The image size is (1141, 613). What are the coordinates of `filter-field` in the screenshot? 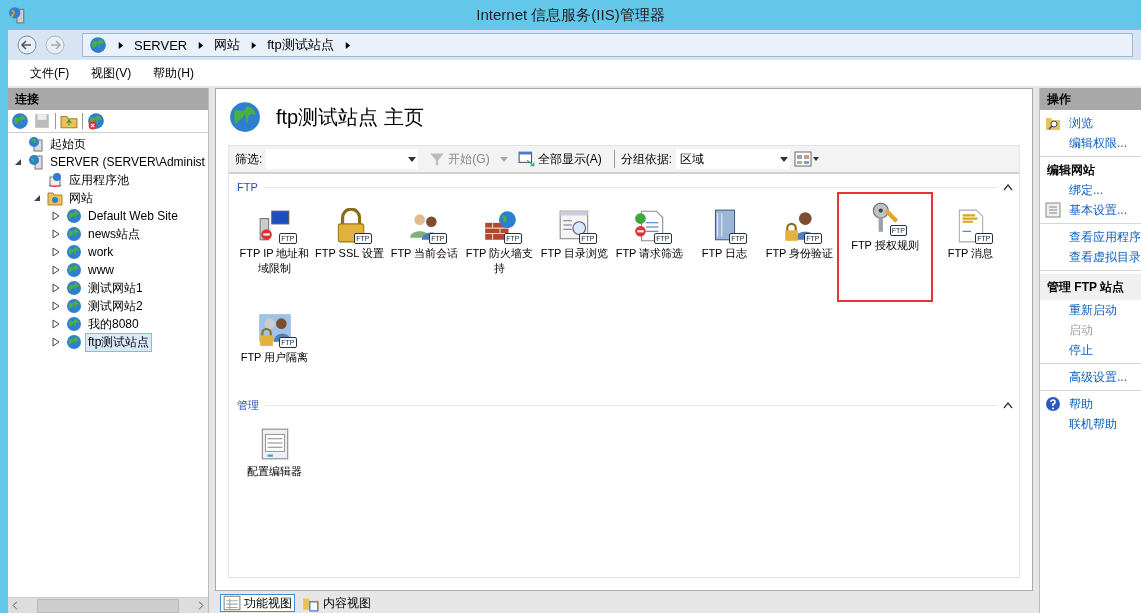 It's located at (342, 159).